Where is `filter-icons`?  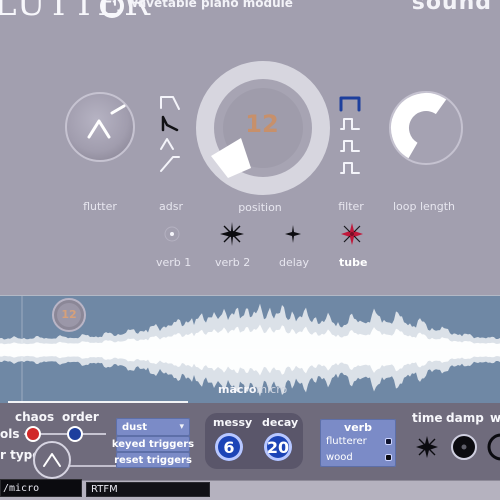
filter-icons is located at coordinates (350, 135).